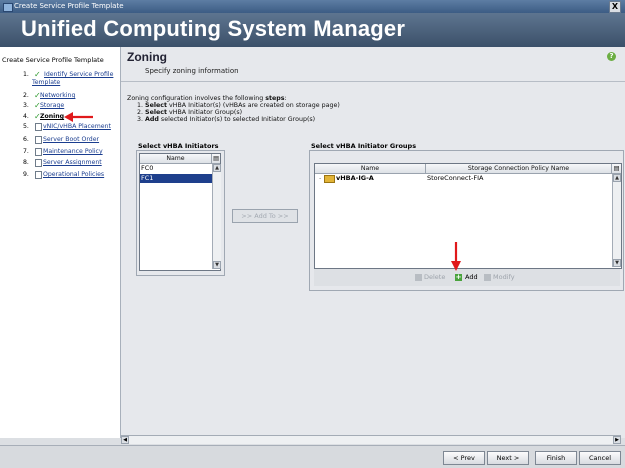 The image size is (625, 468). I want to click on instruction-step: 2. Select vHBA Initiator Group(s), so click(190, 112).